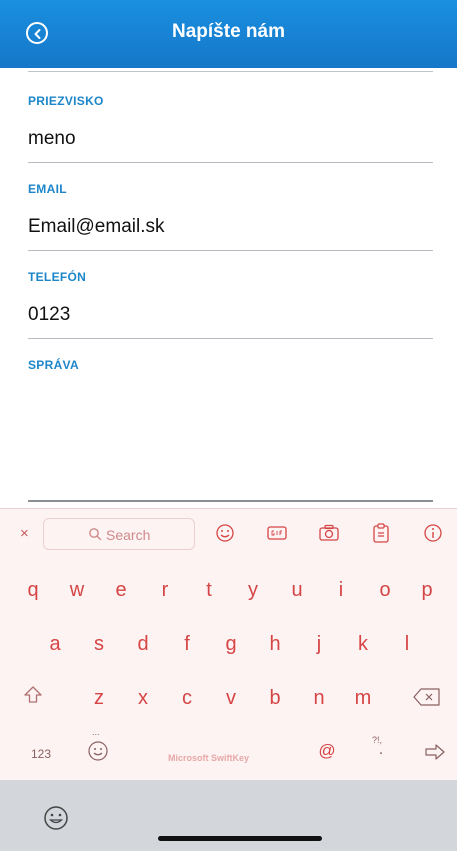 The height and width of the screenshot is (851, 457). I want to click on key-y: y, so click(253, 590).